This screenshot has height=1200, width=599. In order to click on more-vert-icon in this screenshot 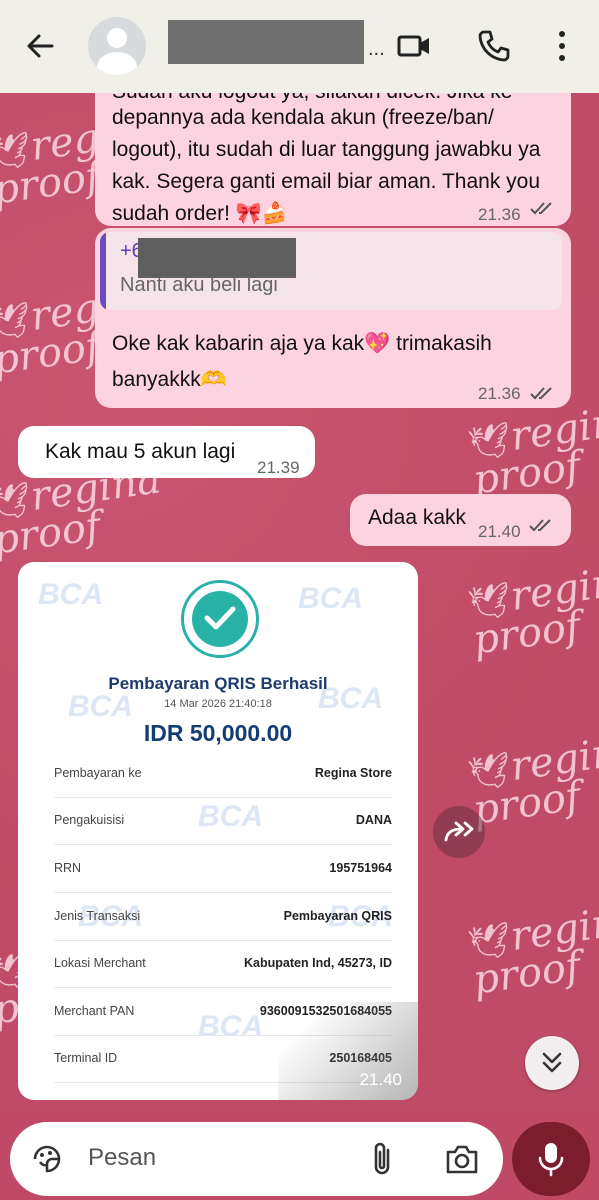, I will do `click(562, 46)`.